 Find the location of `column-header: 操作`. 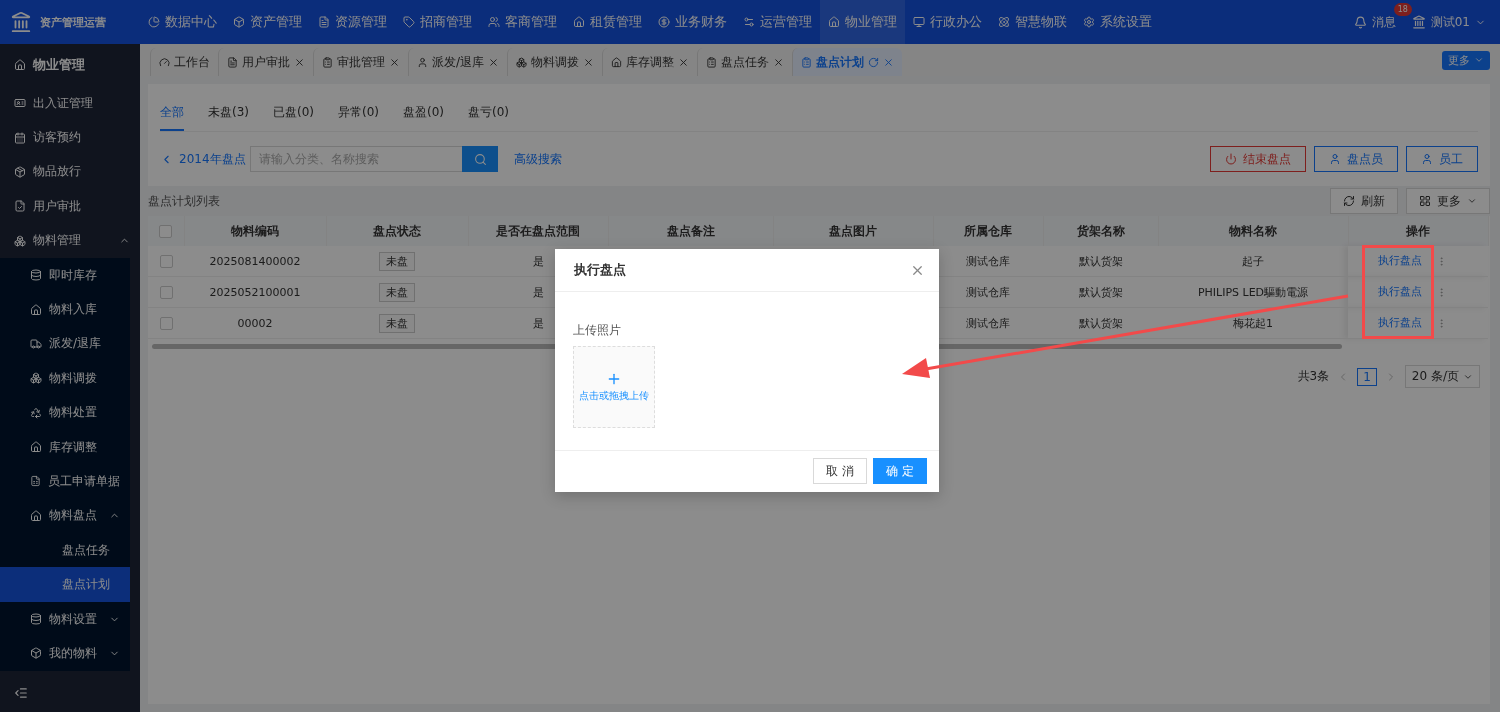

column-header: 操作 is located at coordinates (1418, 231).